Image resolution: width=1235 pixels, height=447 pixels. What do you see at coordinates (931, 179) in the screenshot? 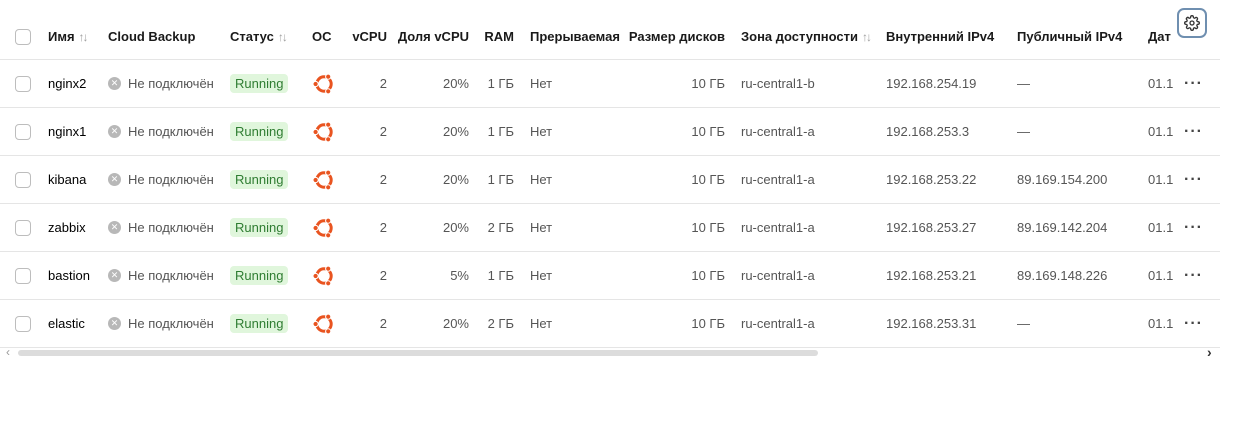
I see `internal-ip-value: 192.168.253.22` at bounding box center [931, 179].